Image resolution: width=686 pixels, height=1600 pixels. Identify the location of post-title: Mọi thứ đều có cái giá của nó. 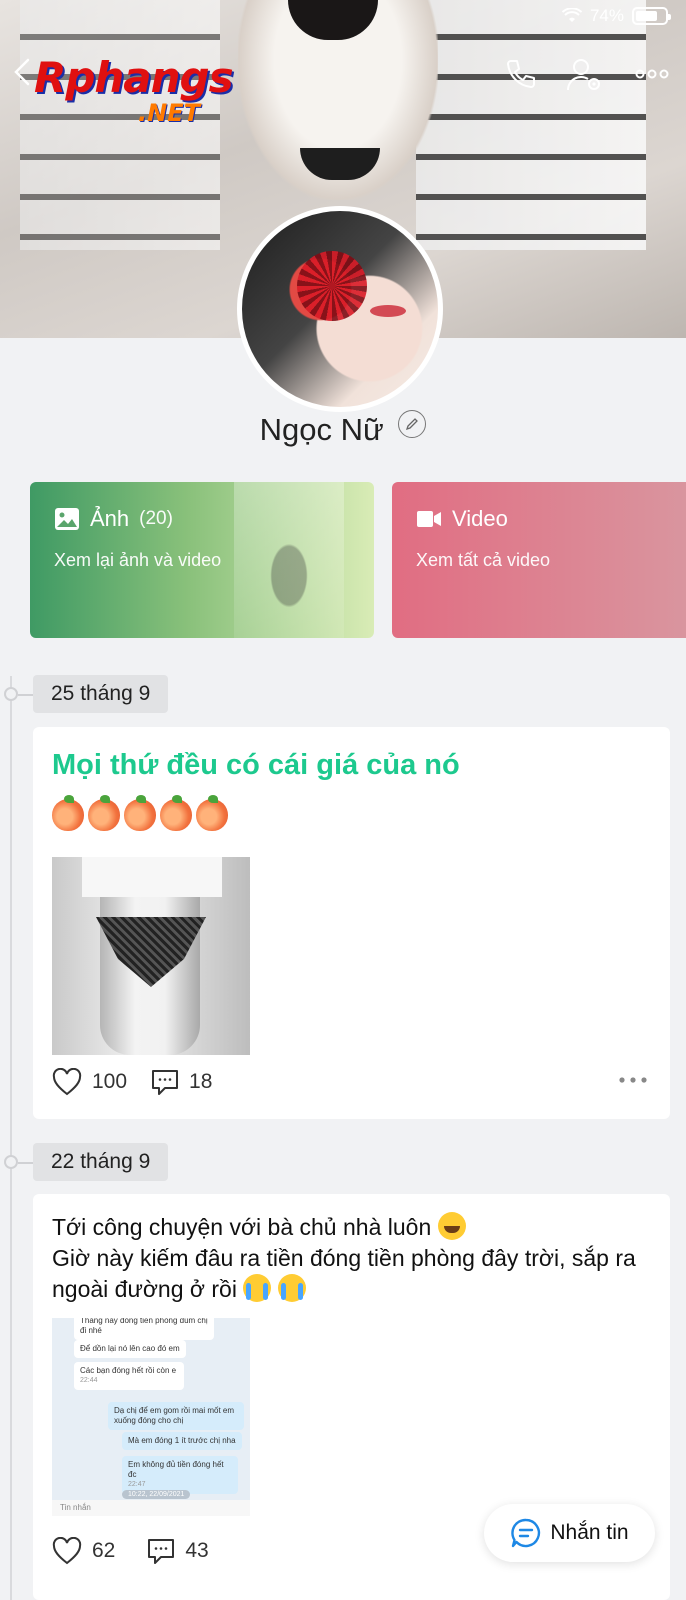
(256, 765).